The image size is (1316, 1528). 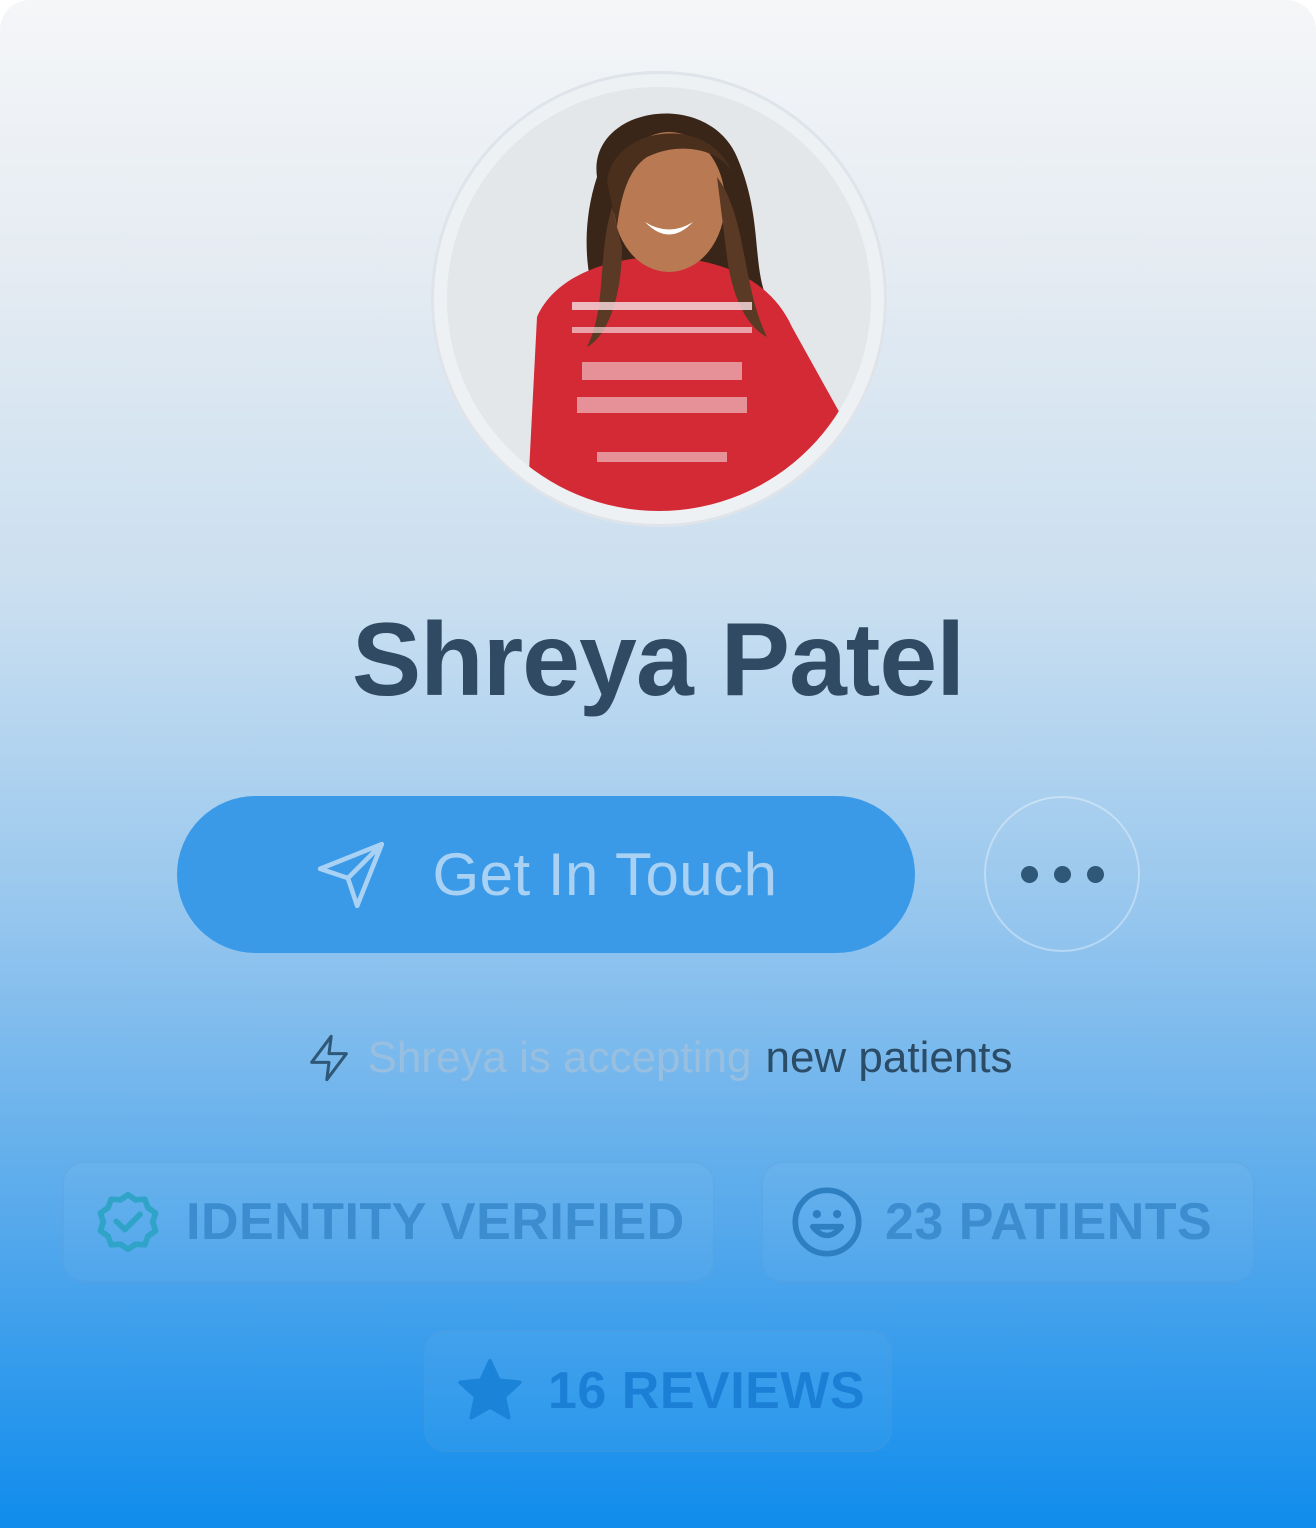 I want to click on send-icon, so click(x=351, y=874).